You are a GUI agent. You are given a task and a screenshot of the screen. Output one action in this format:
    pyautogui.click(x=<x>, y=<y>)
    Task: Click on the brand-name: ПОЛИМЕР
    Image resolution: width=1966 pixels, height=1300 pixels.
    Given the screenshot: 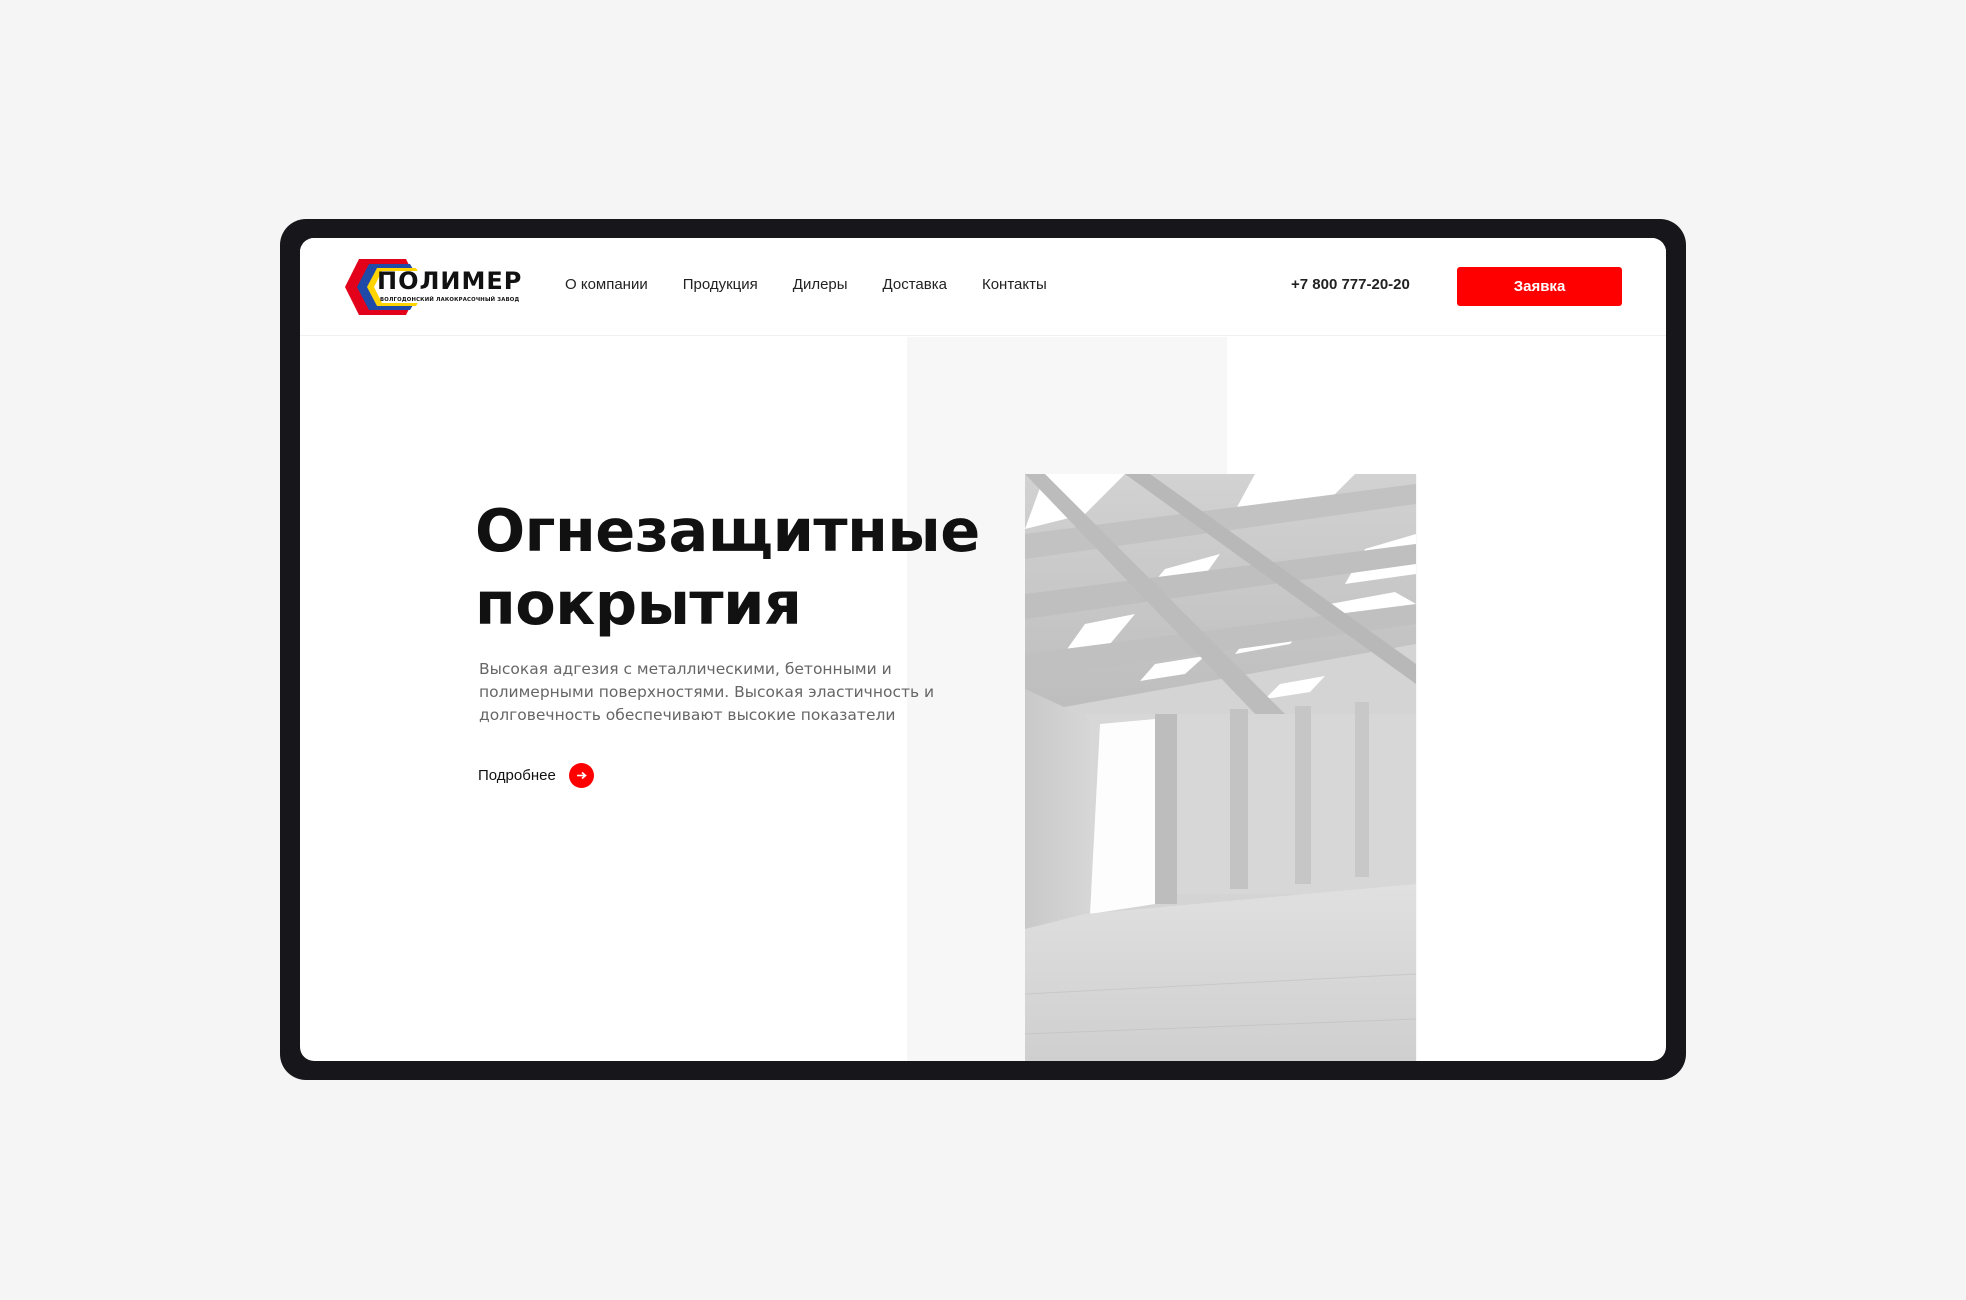 What is the action you would take?
    pyautogui.click(x=450, y=281)
    